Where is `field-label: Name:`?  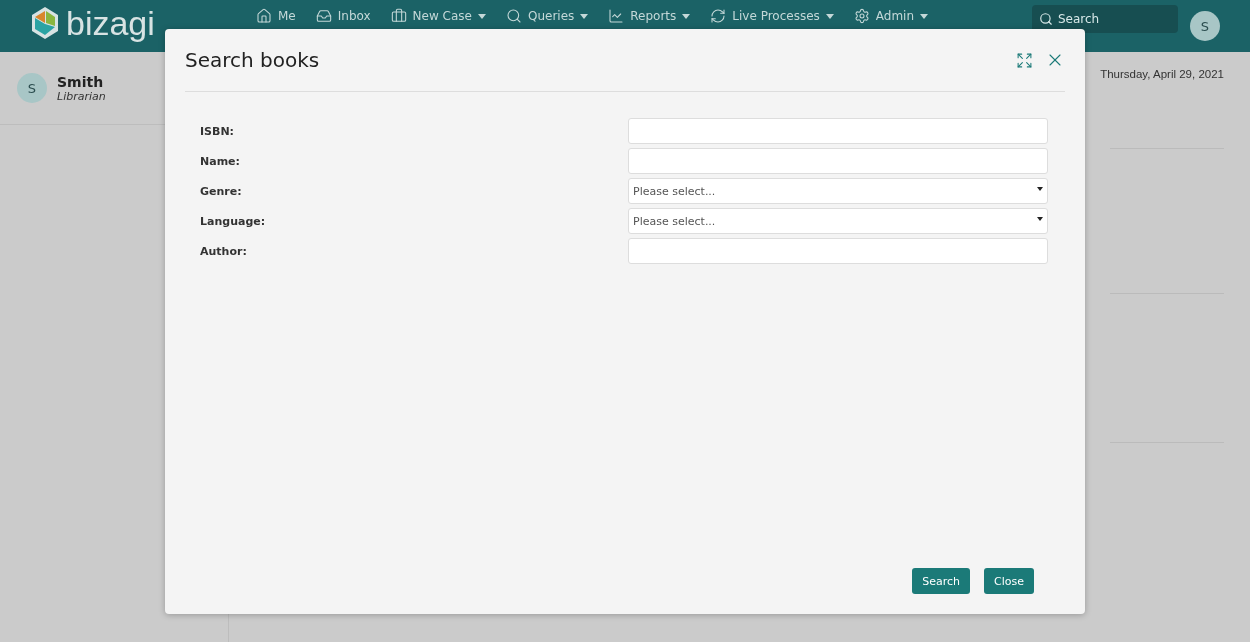 field-label: Name: is located at coordinates (220, 161).